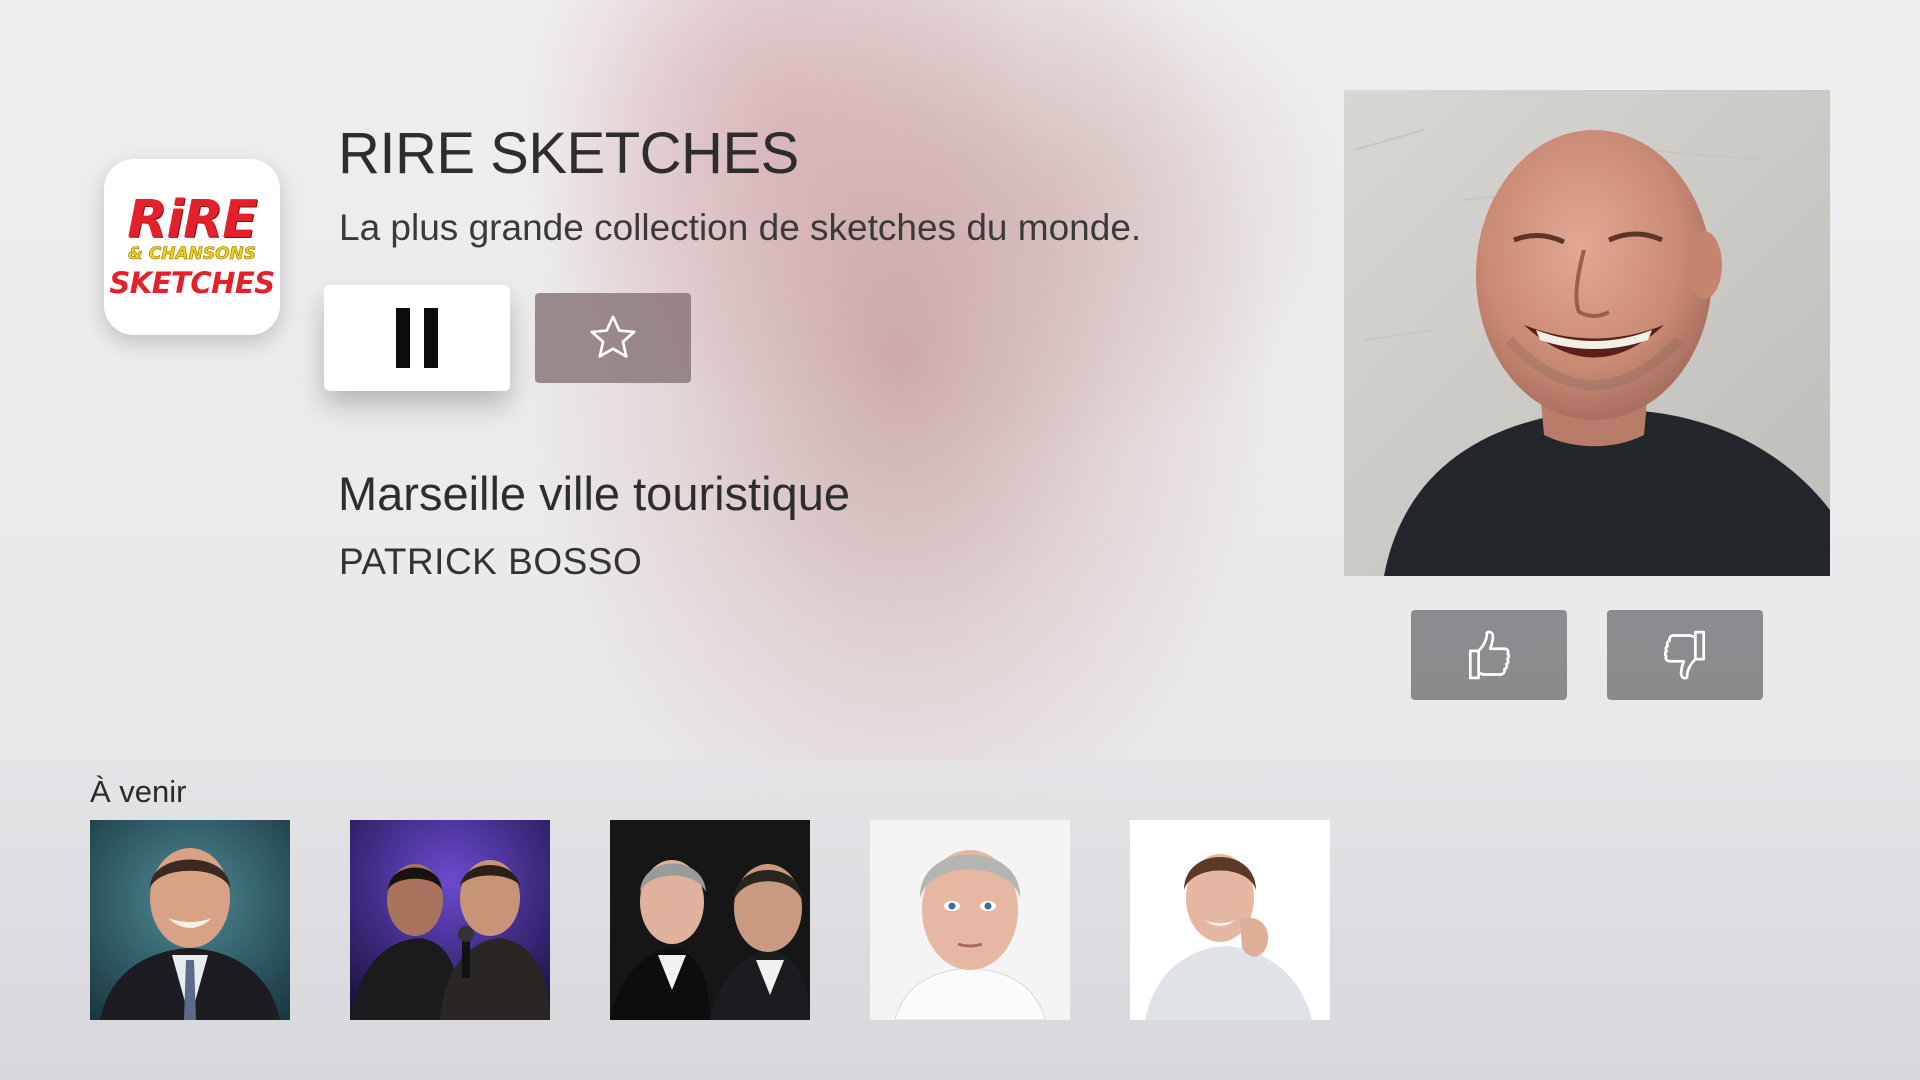  I want to click on track-title: Marseille ville touristique, so click(594, 493).